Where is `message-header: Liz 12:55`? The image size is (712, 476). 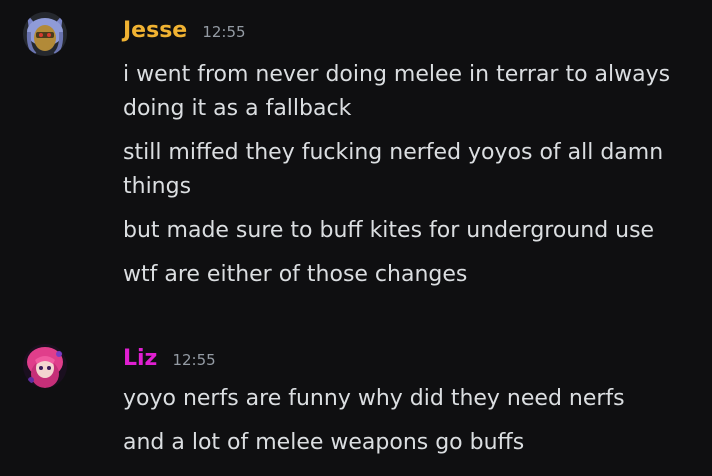 message-header: Liz 12:55 is located at coordinates (169, 362).